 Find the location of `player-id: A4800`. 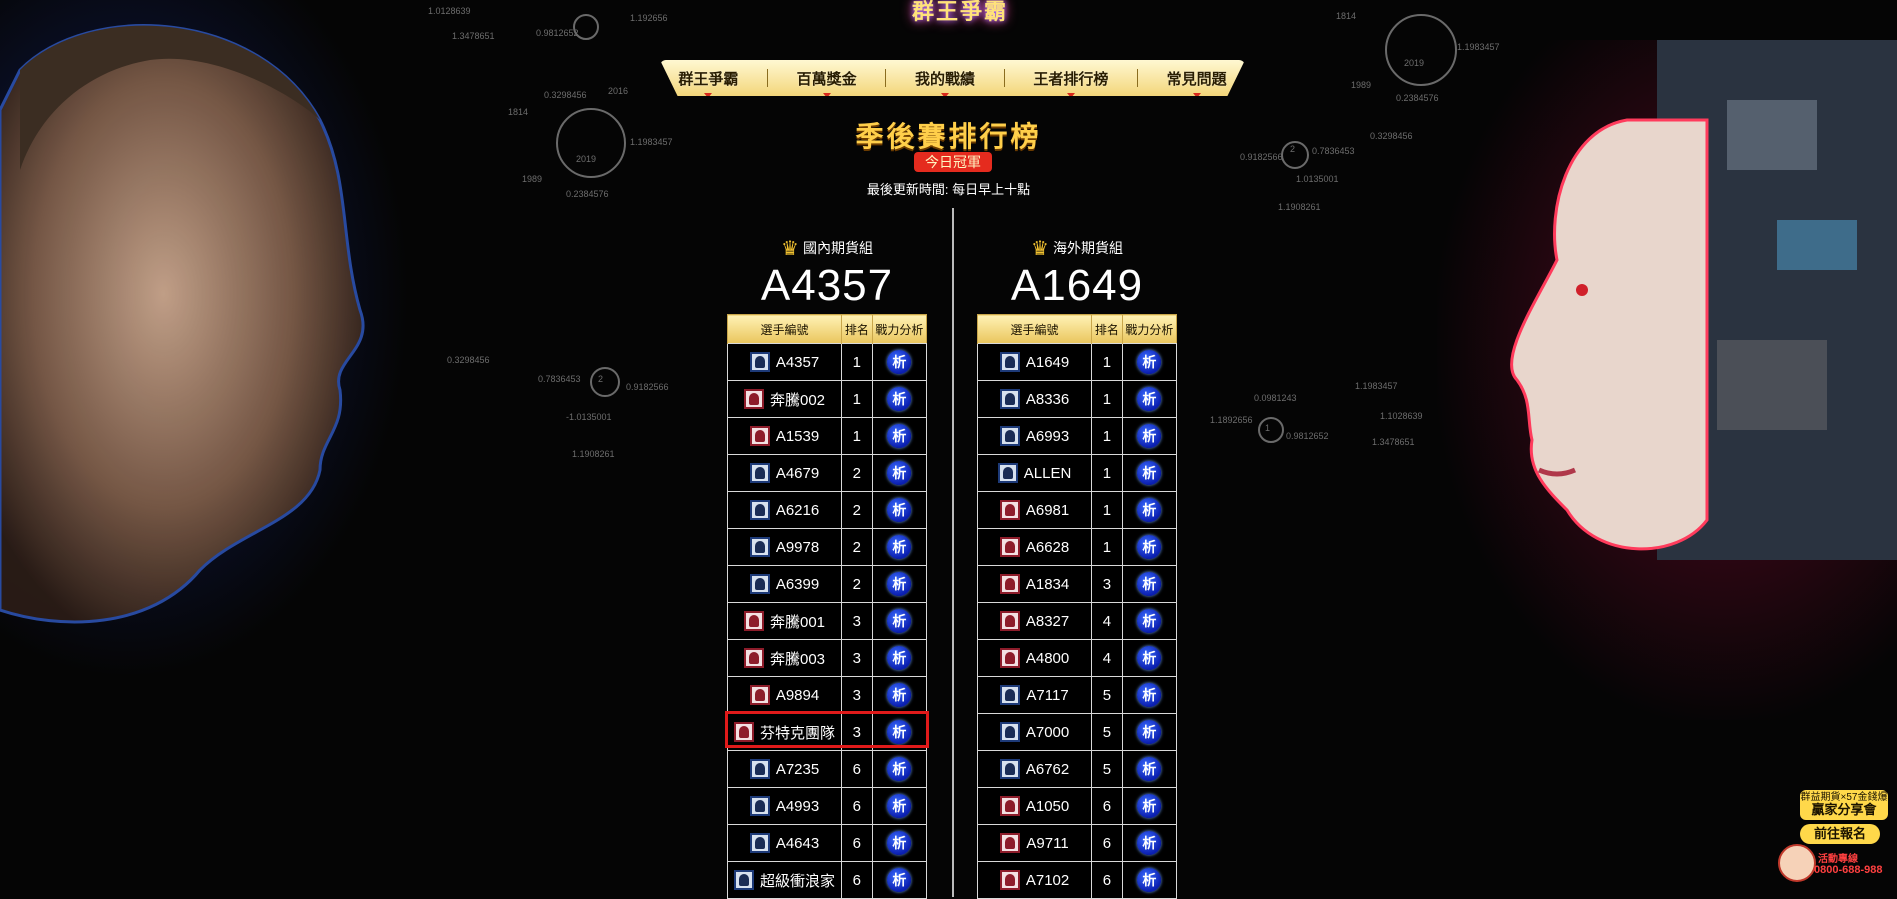

player-id: A4800 is located at coordinates (1034, 658).